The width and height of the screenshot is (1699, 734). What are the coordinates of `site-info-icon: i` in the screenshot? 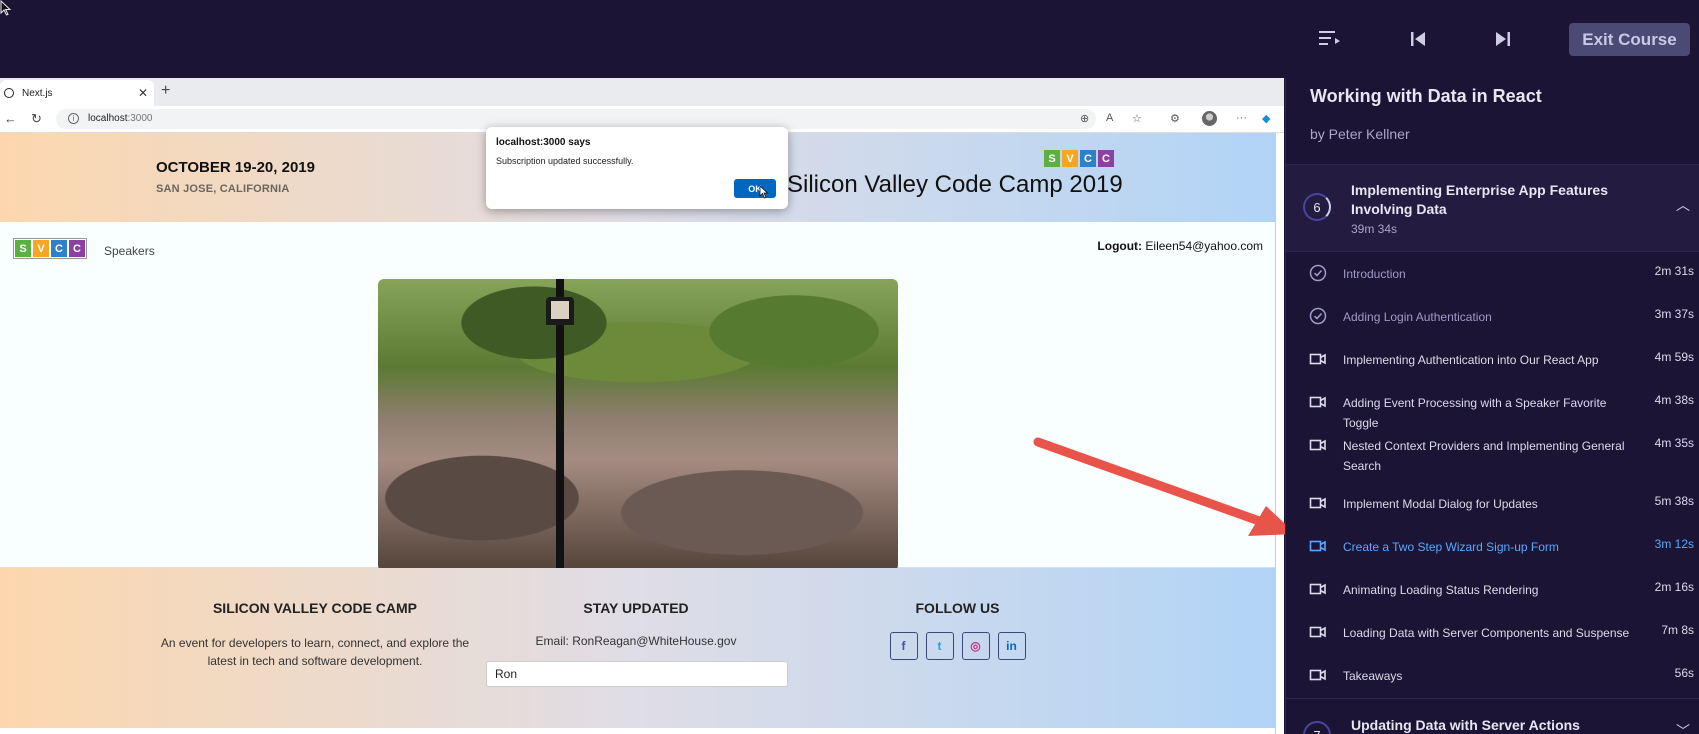 It's located at (73, 118).